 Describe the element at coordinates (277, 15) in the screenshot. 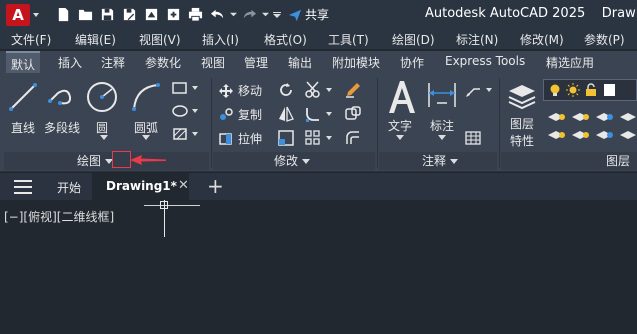

I see `customize-toolbar-icon` at that location.